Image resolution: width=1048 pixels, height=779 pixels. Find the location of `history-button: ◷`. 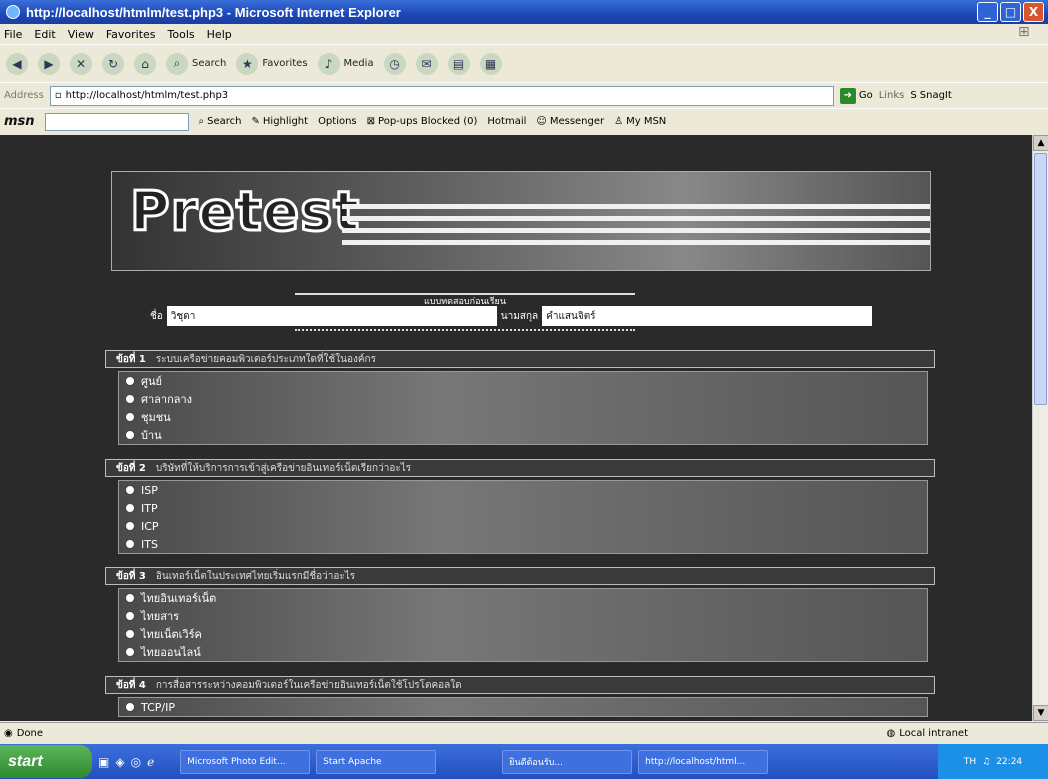

history-button: ◷ is located at coordinates (394, 63).